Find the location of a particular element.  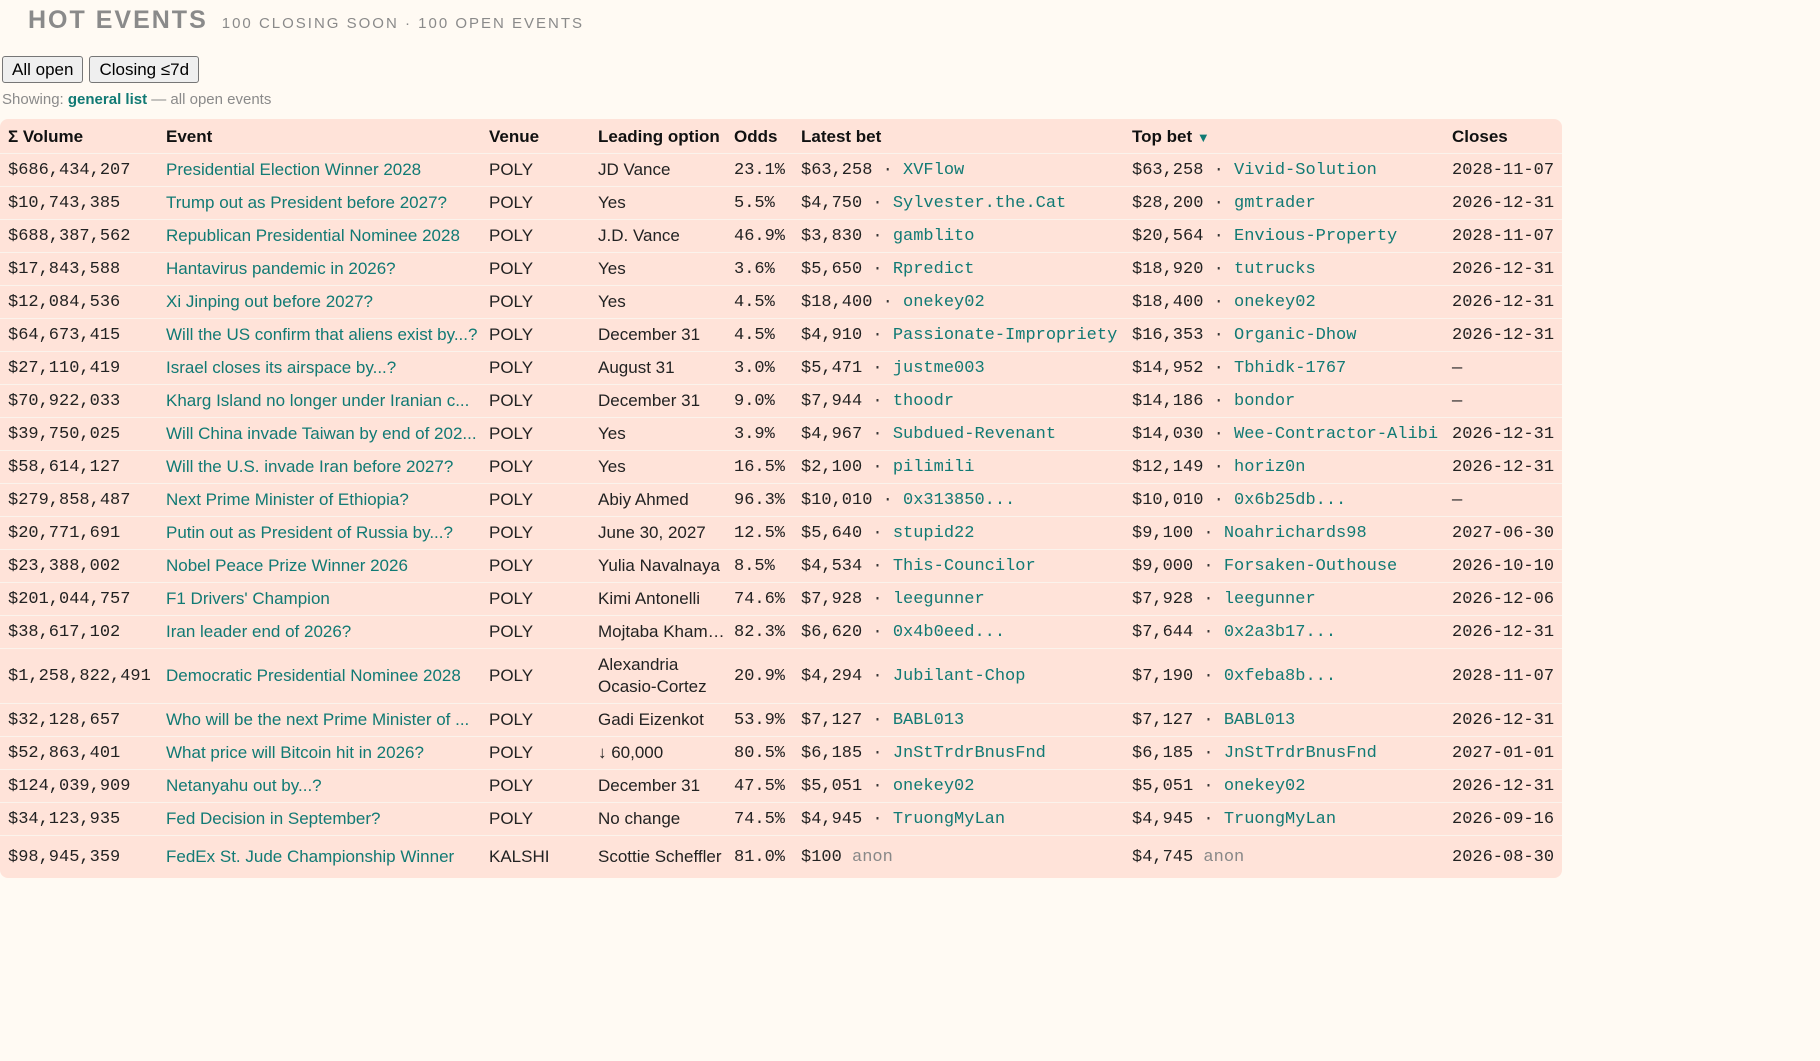

top-bet-user: leegunner is located at coordinates (1270, 599).